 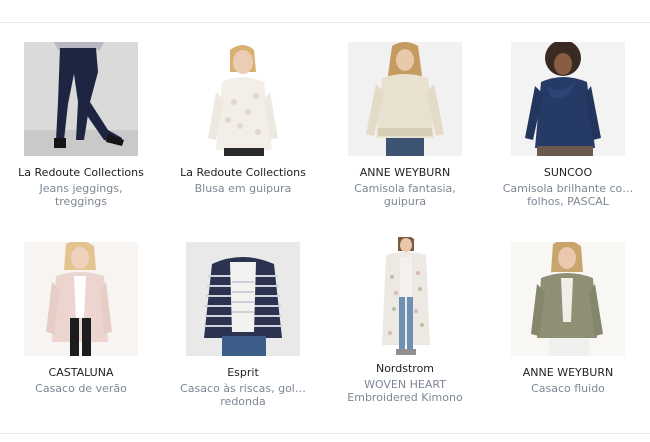 What do you see at coordinates (405, 391) in the screenshot?
I see `product-name: WOVEN HEART Embroidered Kimono` at bounding box center [405, 391].